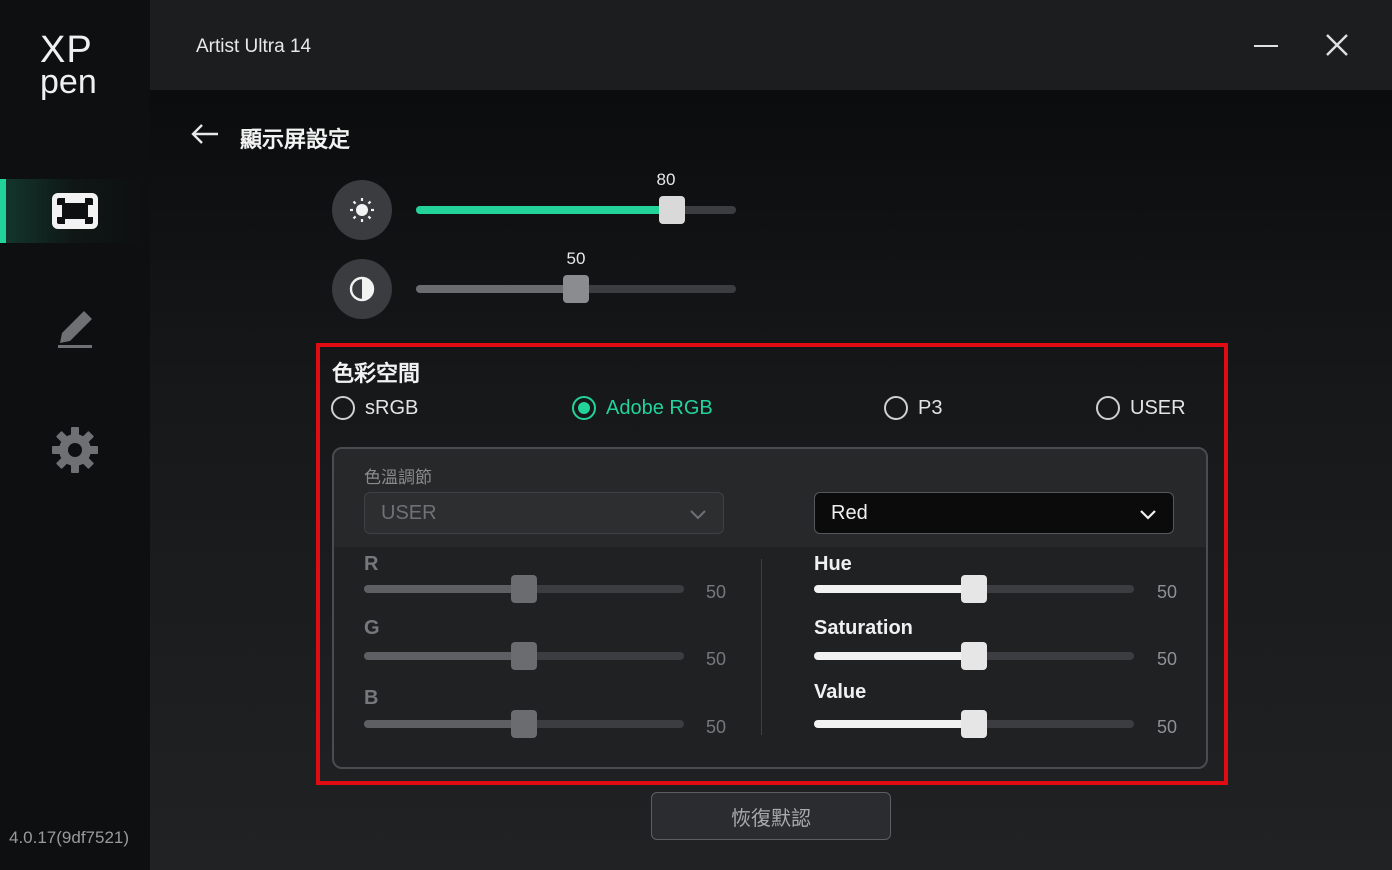 The height and width of the screenshot is (870, 1392). What do you see at coordinates (372, 628) in the screenshot?
I see `channel-g-label: G` at bounding box center [372, 628].